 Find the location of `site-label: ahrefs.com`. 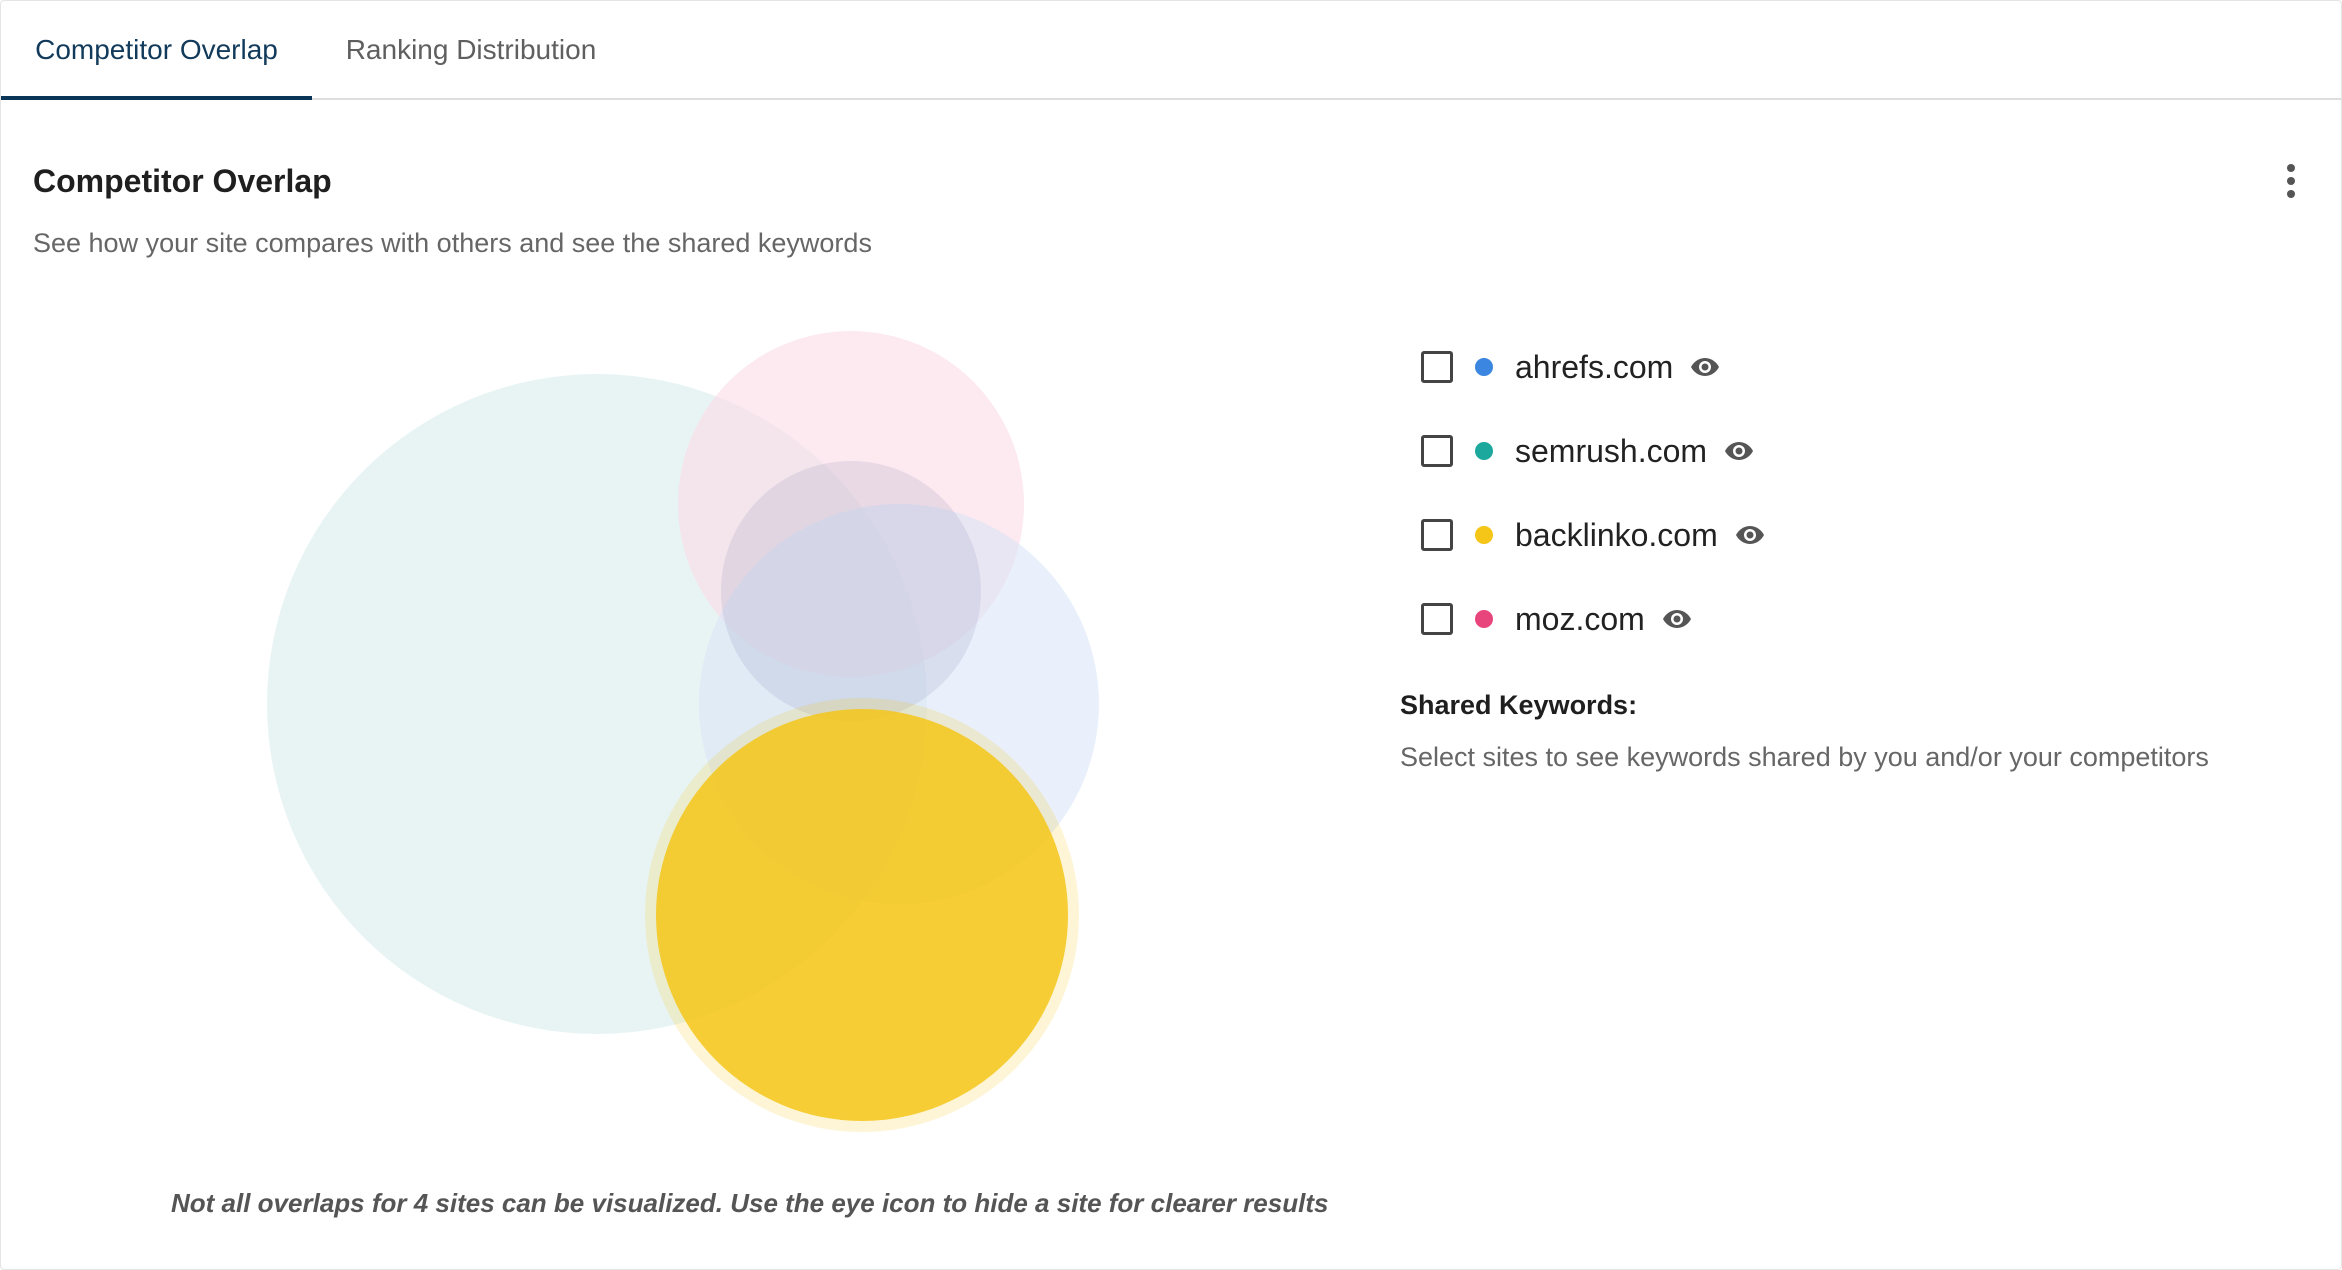

site-label: ahrefs.com is located at coordinates (1594, 366).